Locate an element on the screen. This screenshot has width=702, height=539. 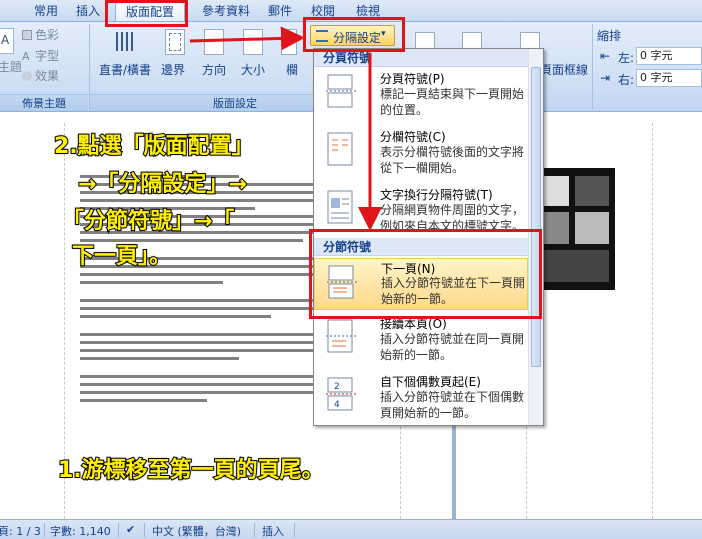
annotation-step2-line1: 2.點選「版面配置」 is located at coordinates (154, 146).